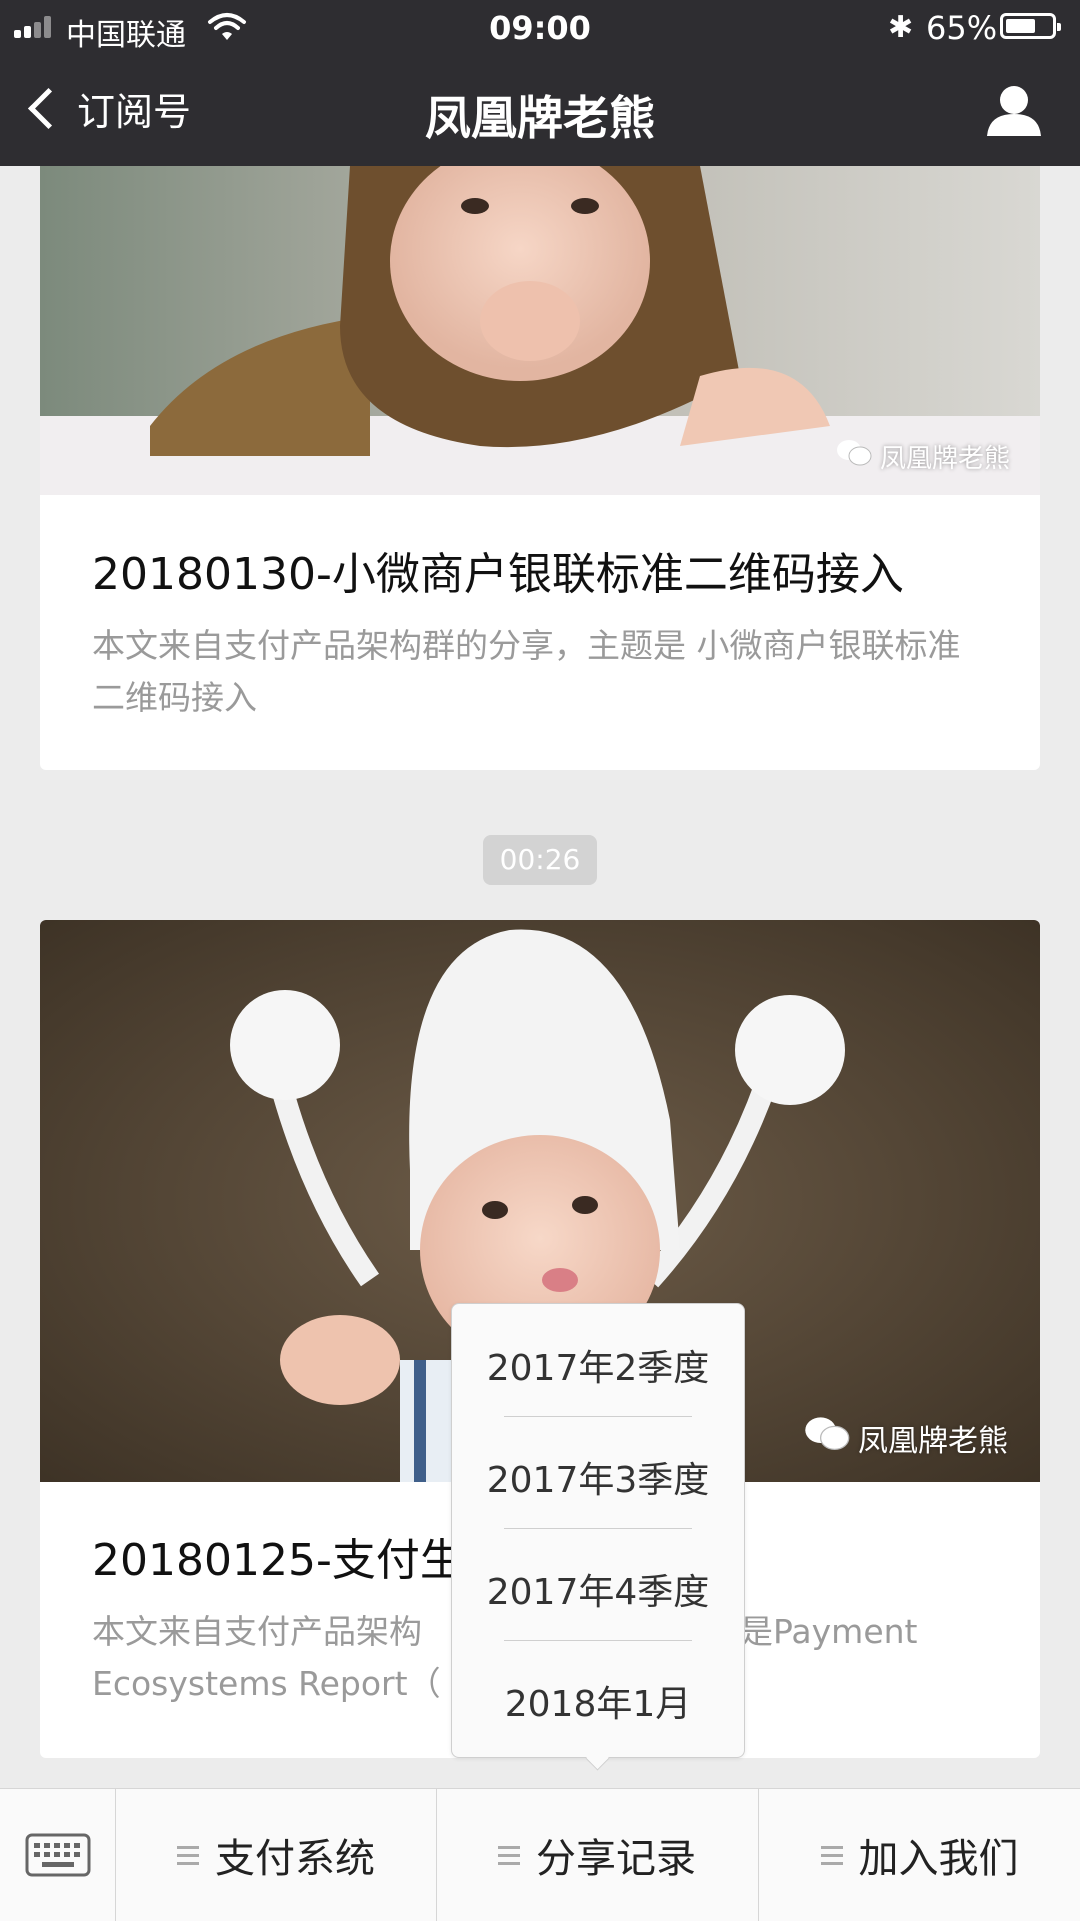  I want to click on top-bar: 中国联通 09:00 ✱ 65% 订阅号 凤凰牌老熊, so click(540, 83).